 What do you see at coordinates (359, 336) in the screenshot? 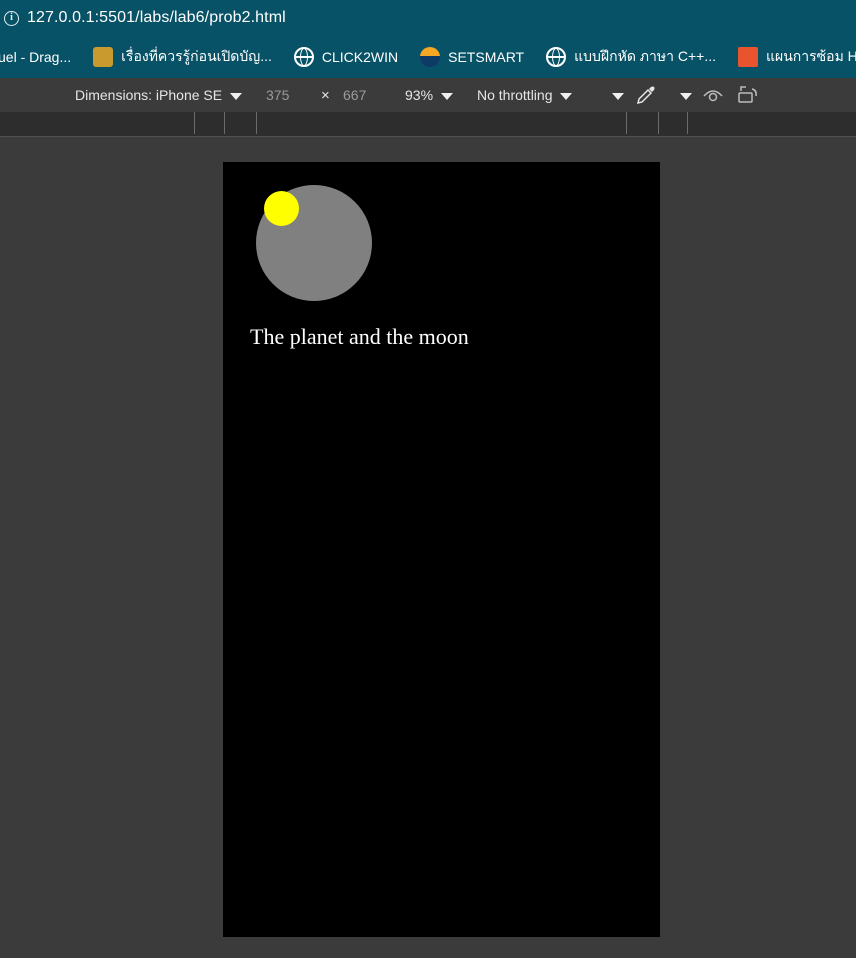
I see `page-caption: The planet and the moon` at bounding box center [359, 336].